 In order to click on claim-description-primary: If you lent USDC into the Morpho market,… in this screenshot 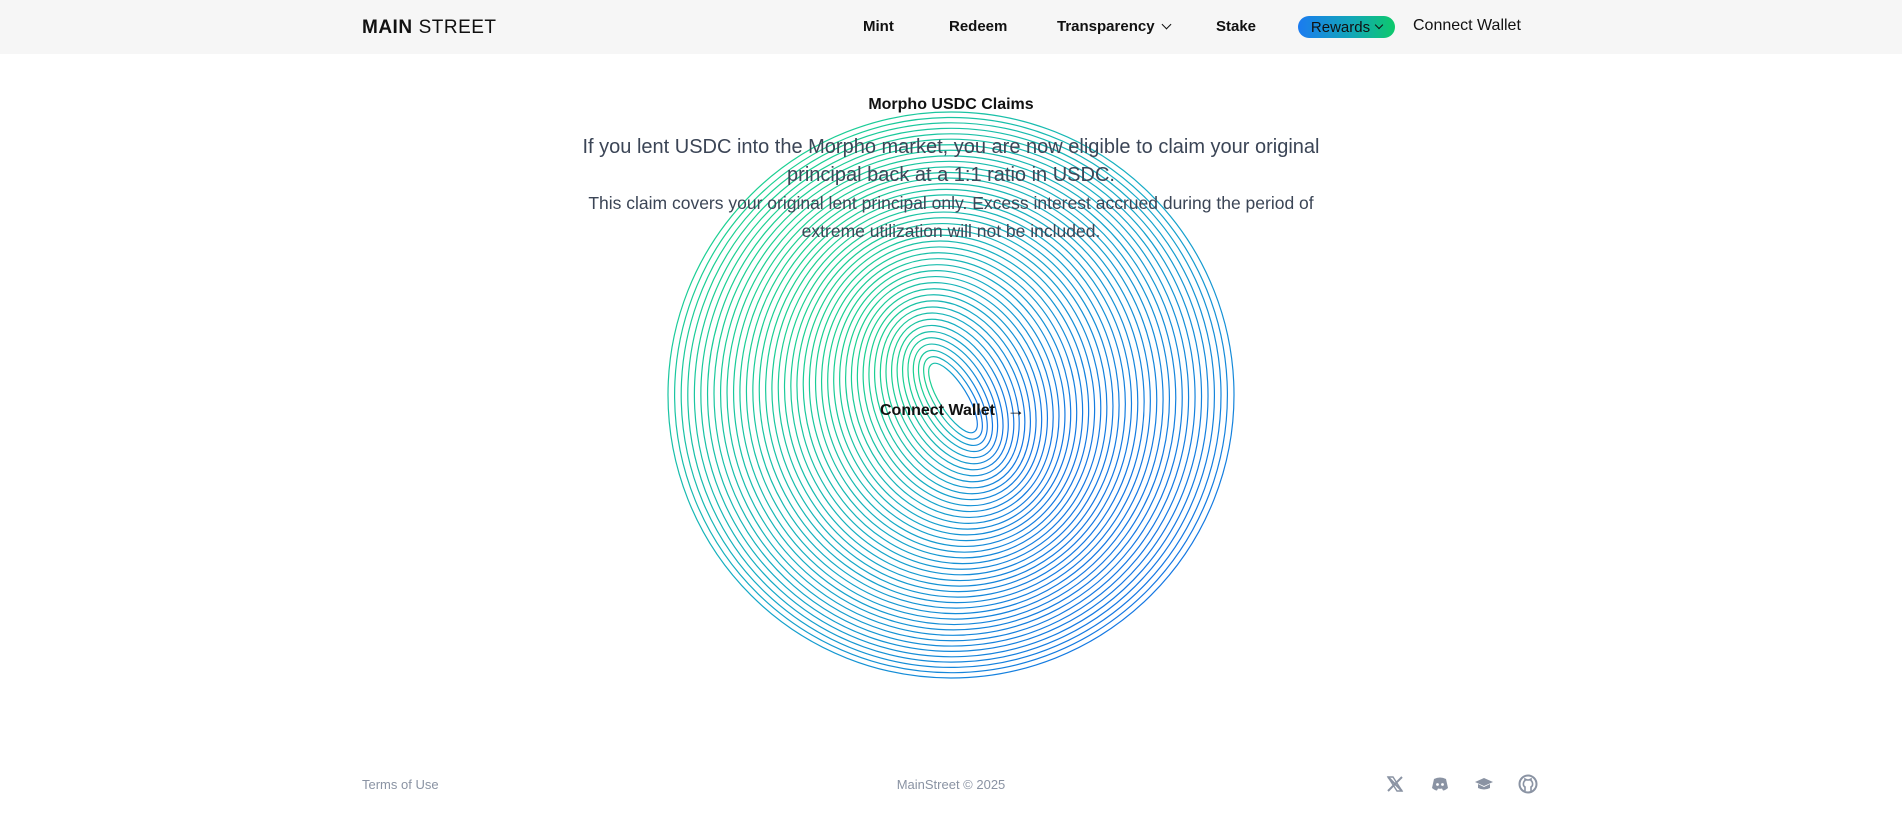, I will do `click(951, 161)`.